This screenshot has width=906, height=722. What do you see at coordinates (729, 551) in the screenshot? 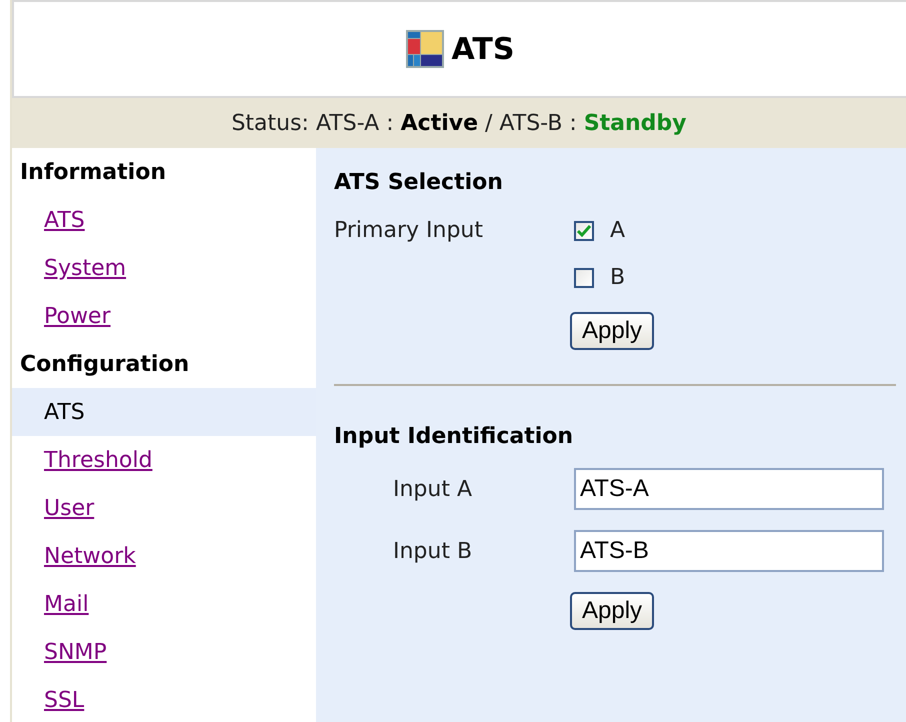
I see `input-field: ATS-B` at bounding box center [729, 551].